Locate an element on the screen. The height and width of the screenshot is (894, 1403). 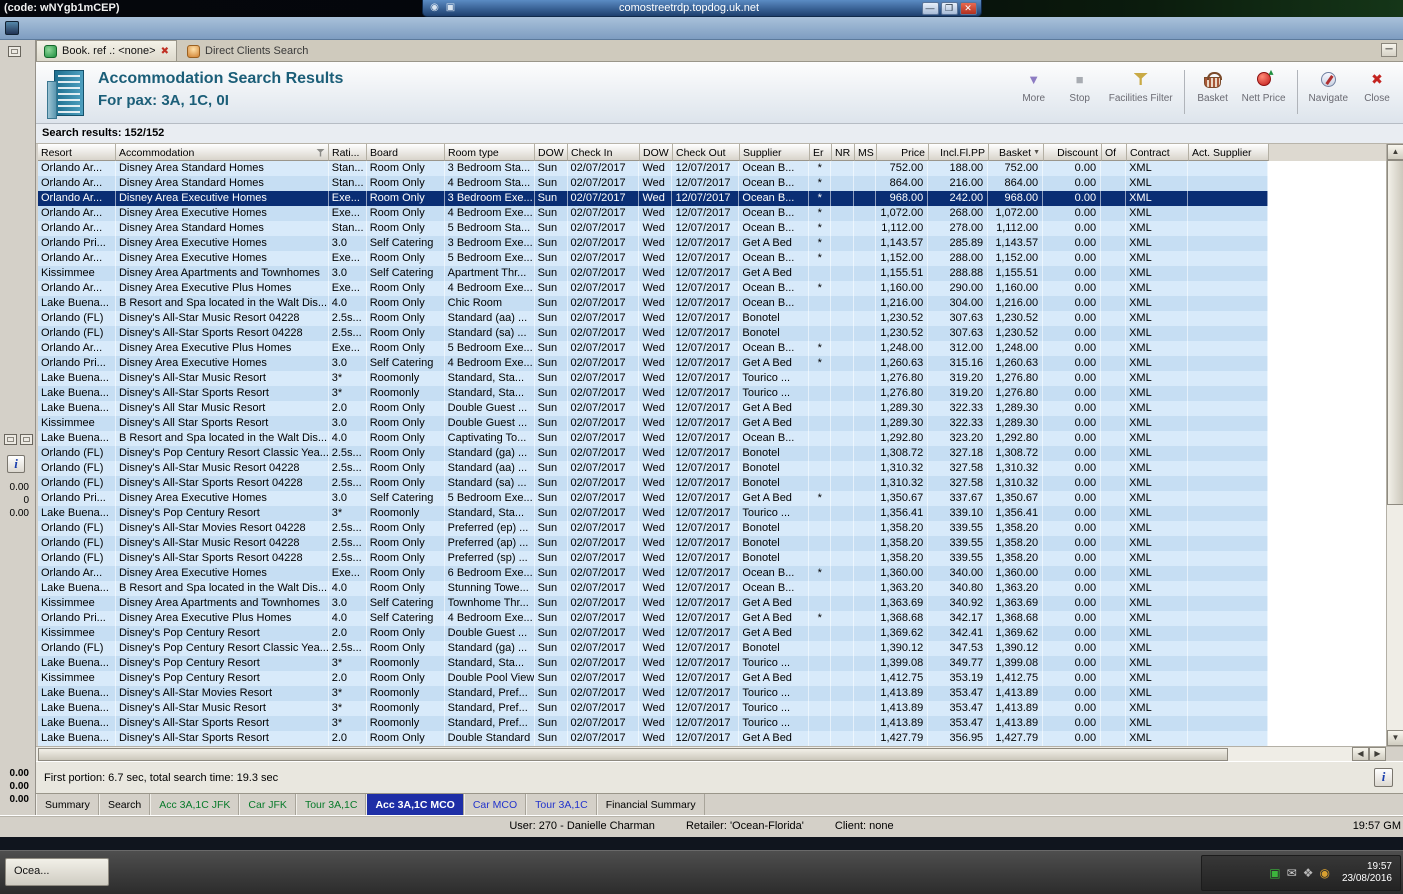
column-header-discount: Discount is located at coordinates (1073, 152).